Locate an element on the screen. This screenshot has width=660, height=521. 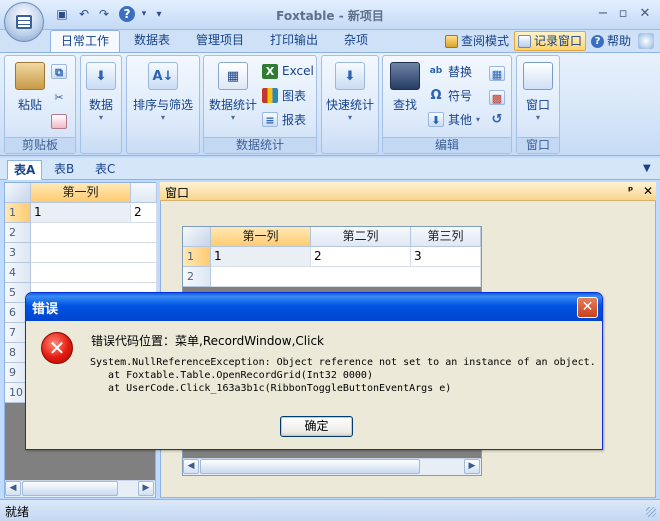
chart-button: 图表 is located at coordinates (284, 95).